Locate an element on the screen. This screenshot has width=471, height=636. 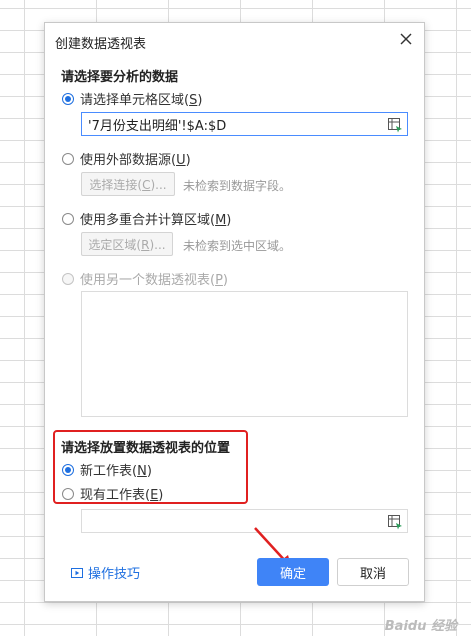
radio-existing-worksheet: 现有工作表(E) is located at coordinates (112, 493).